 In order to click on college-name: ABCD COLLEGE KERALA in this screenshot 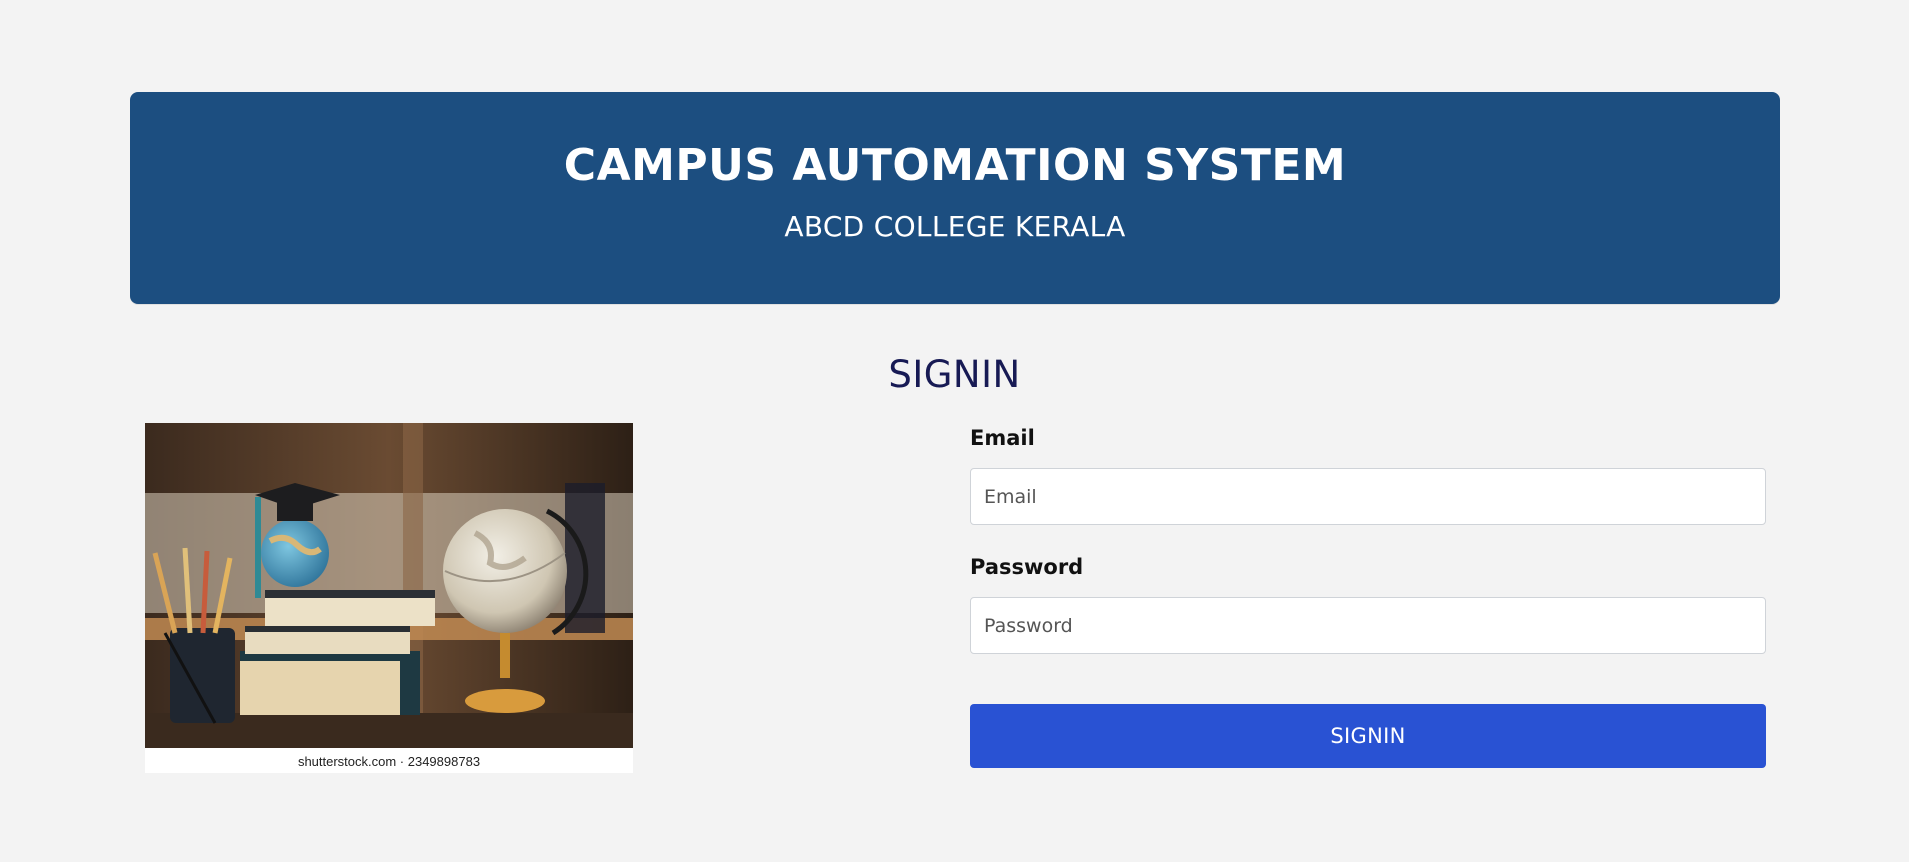, I will do `click(955, 226)`.